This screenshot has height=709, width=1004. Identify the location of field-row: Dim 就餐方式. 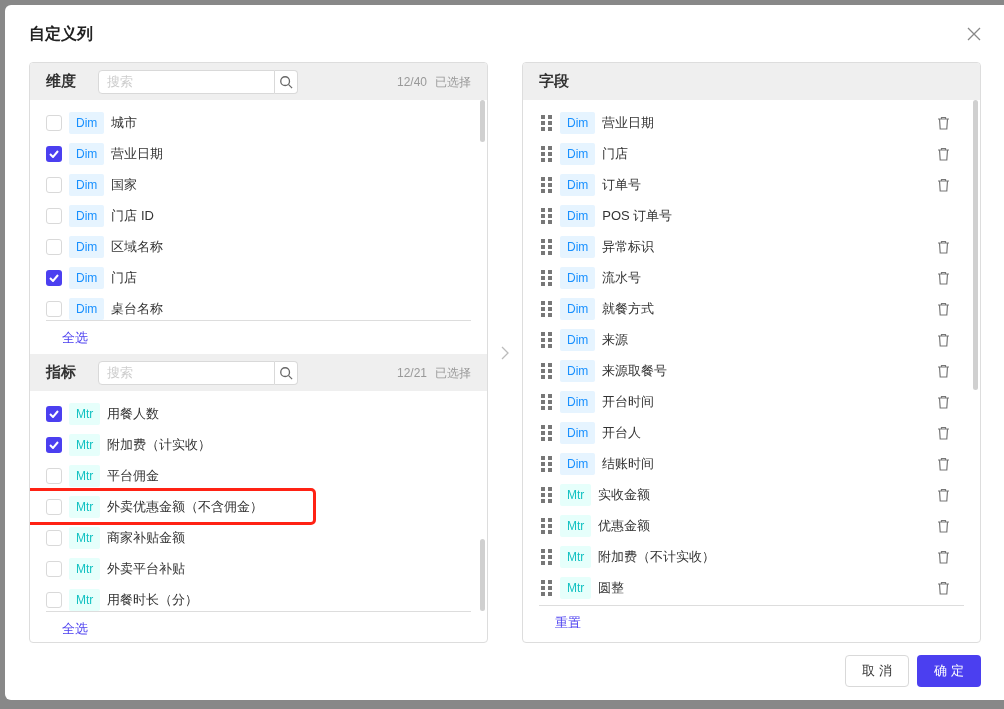
(745, 308).